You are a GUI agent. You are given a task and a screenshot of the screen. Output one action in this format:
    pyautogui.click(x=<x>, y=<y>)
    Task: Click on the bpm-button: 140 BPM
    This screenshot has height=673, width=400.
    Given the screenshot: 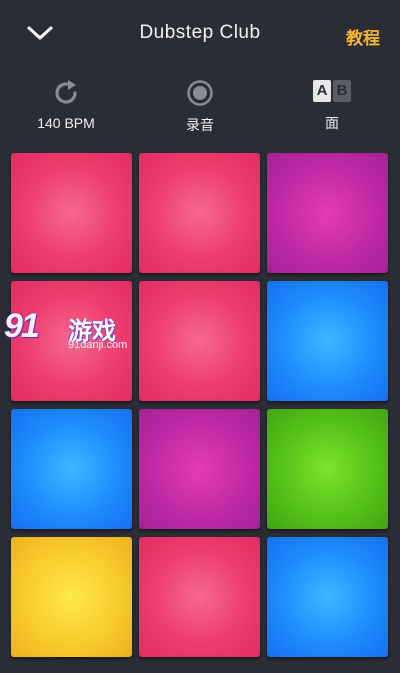 What is the action you would take?
    pyautogui.click(x=66, y=108)
    